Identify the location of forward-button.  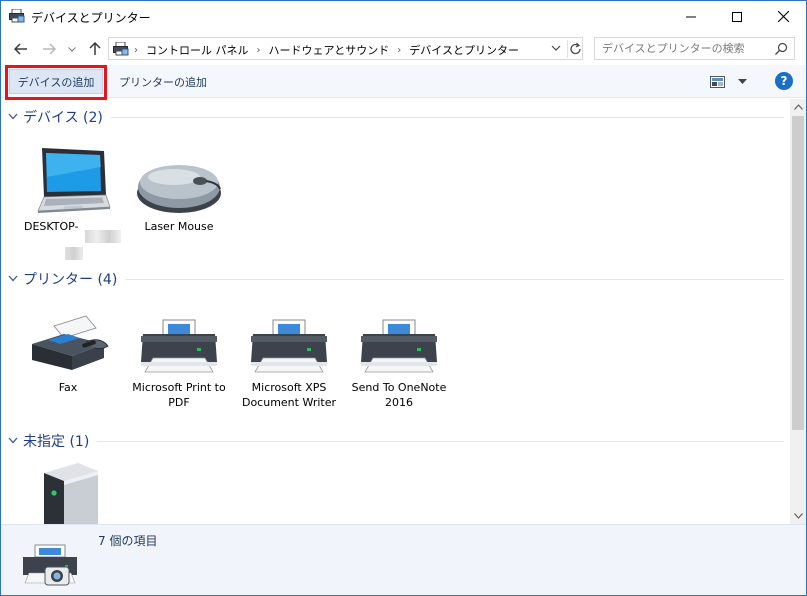
(49, 49).